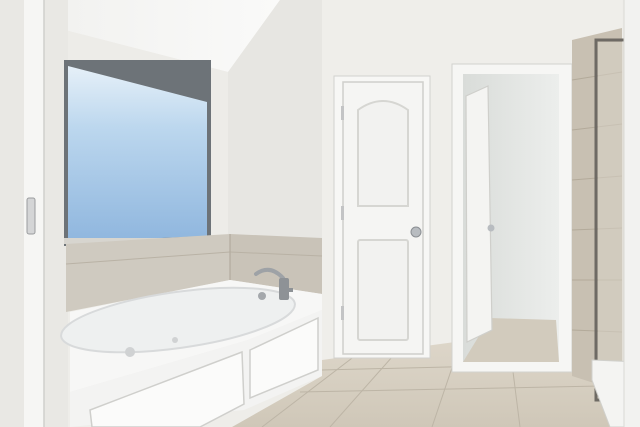 This screenshot has height=427, width=640. I want to click on door-upper-panel, so click(383, 153).